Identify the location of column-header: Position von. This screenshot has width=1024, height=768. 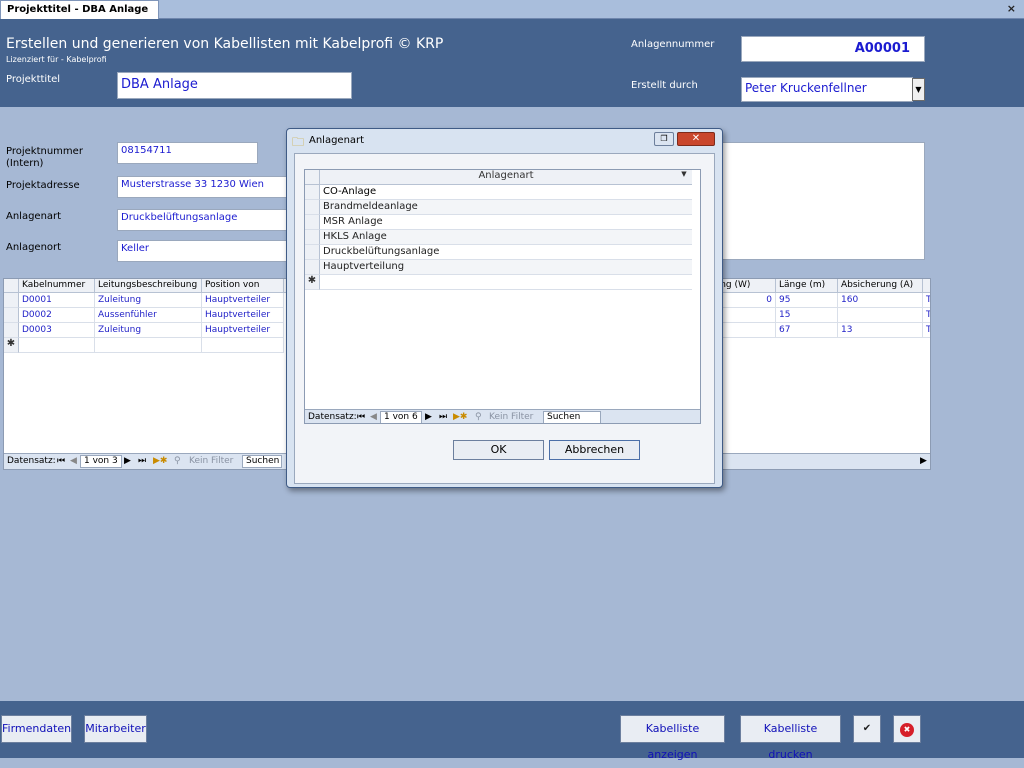
(243, 286).